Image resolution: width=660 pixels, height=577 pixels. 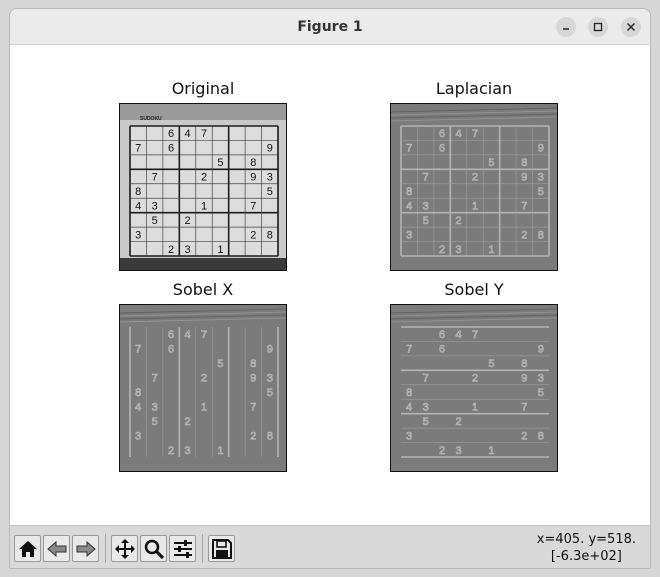 I want to click on back-button, so click(x=56, y=548).